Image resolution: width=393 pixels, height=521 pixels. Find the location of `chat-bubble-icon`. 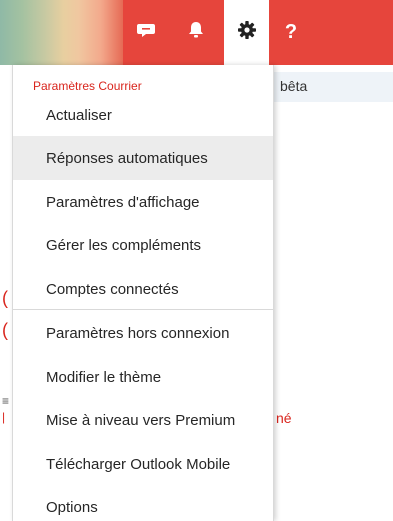

chat-bubble-icon is located at coordinates (145, 32).